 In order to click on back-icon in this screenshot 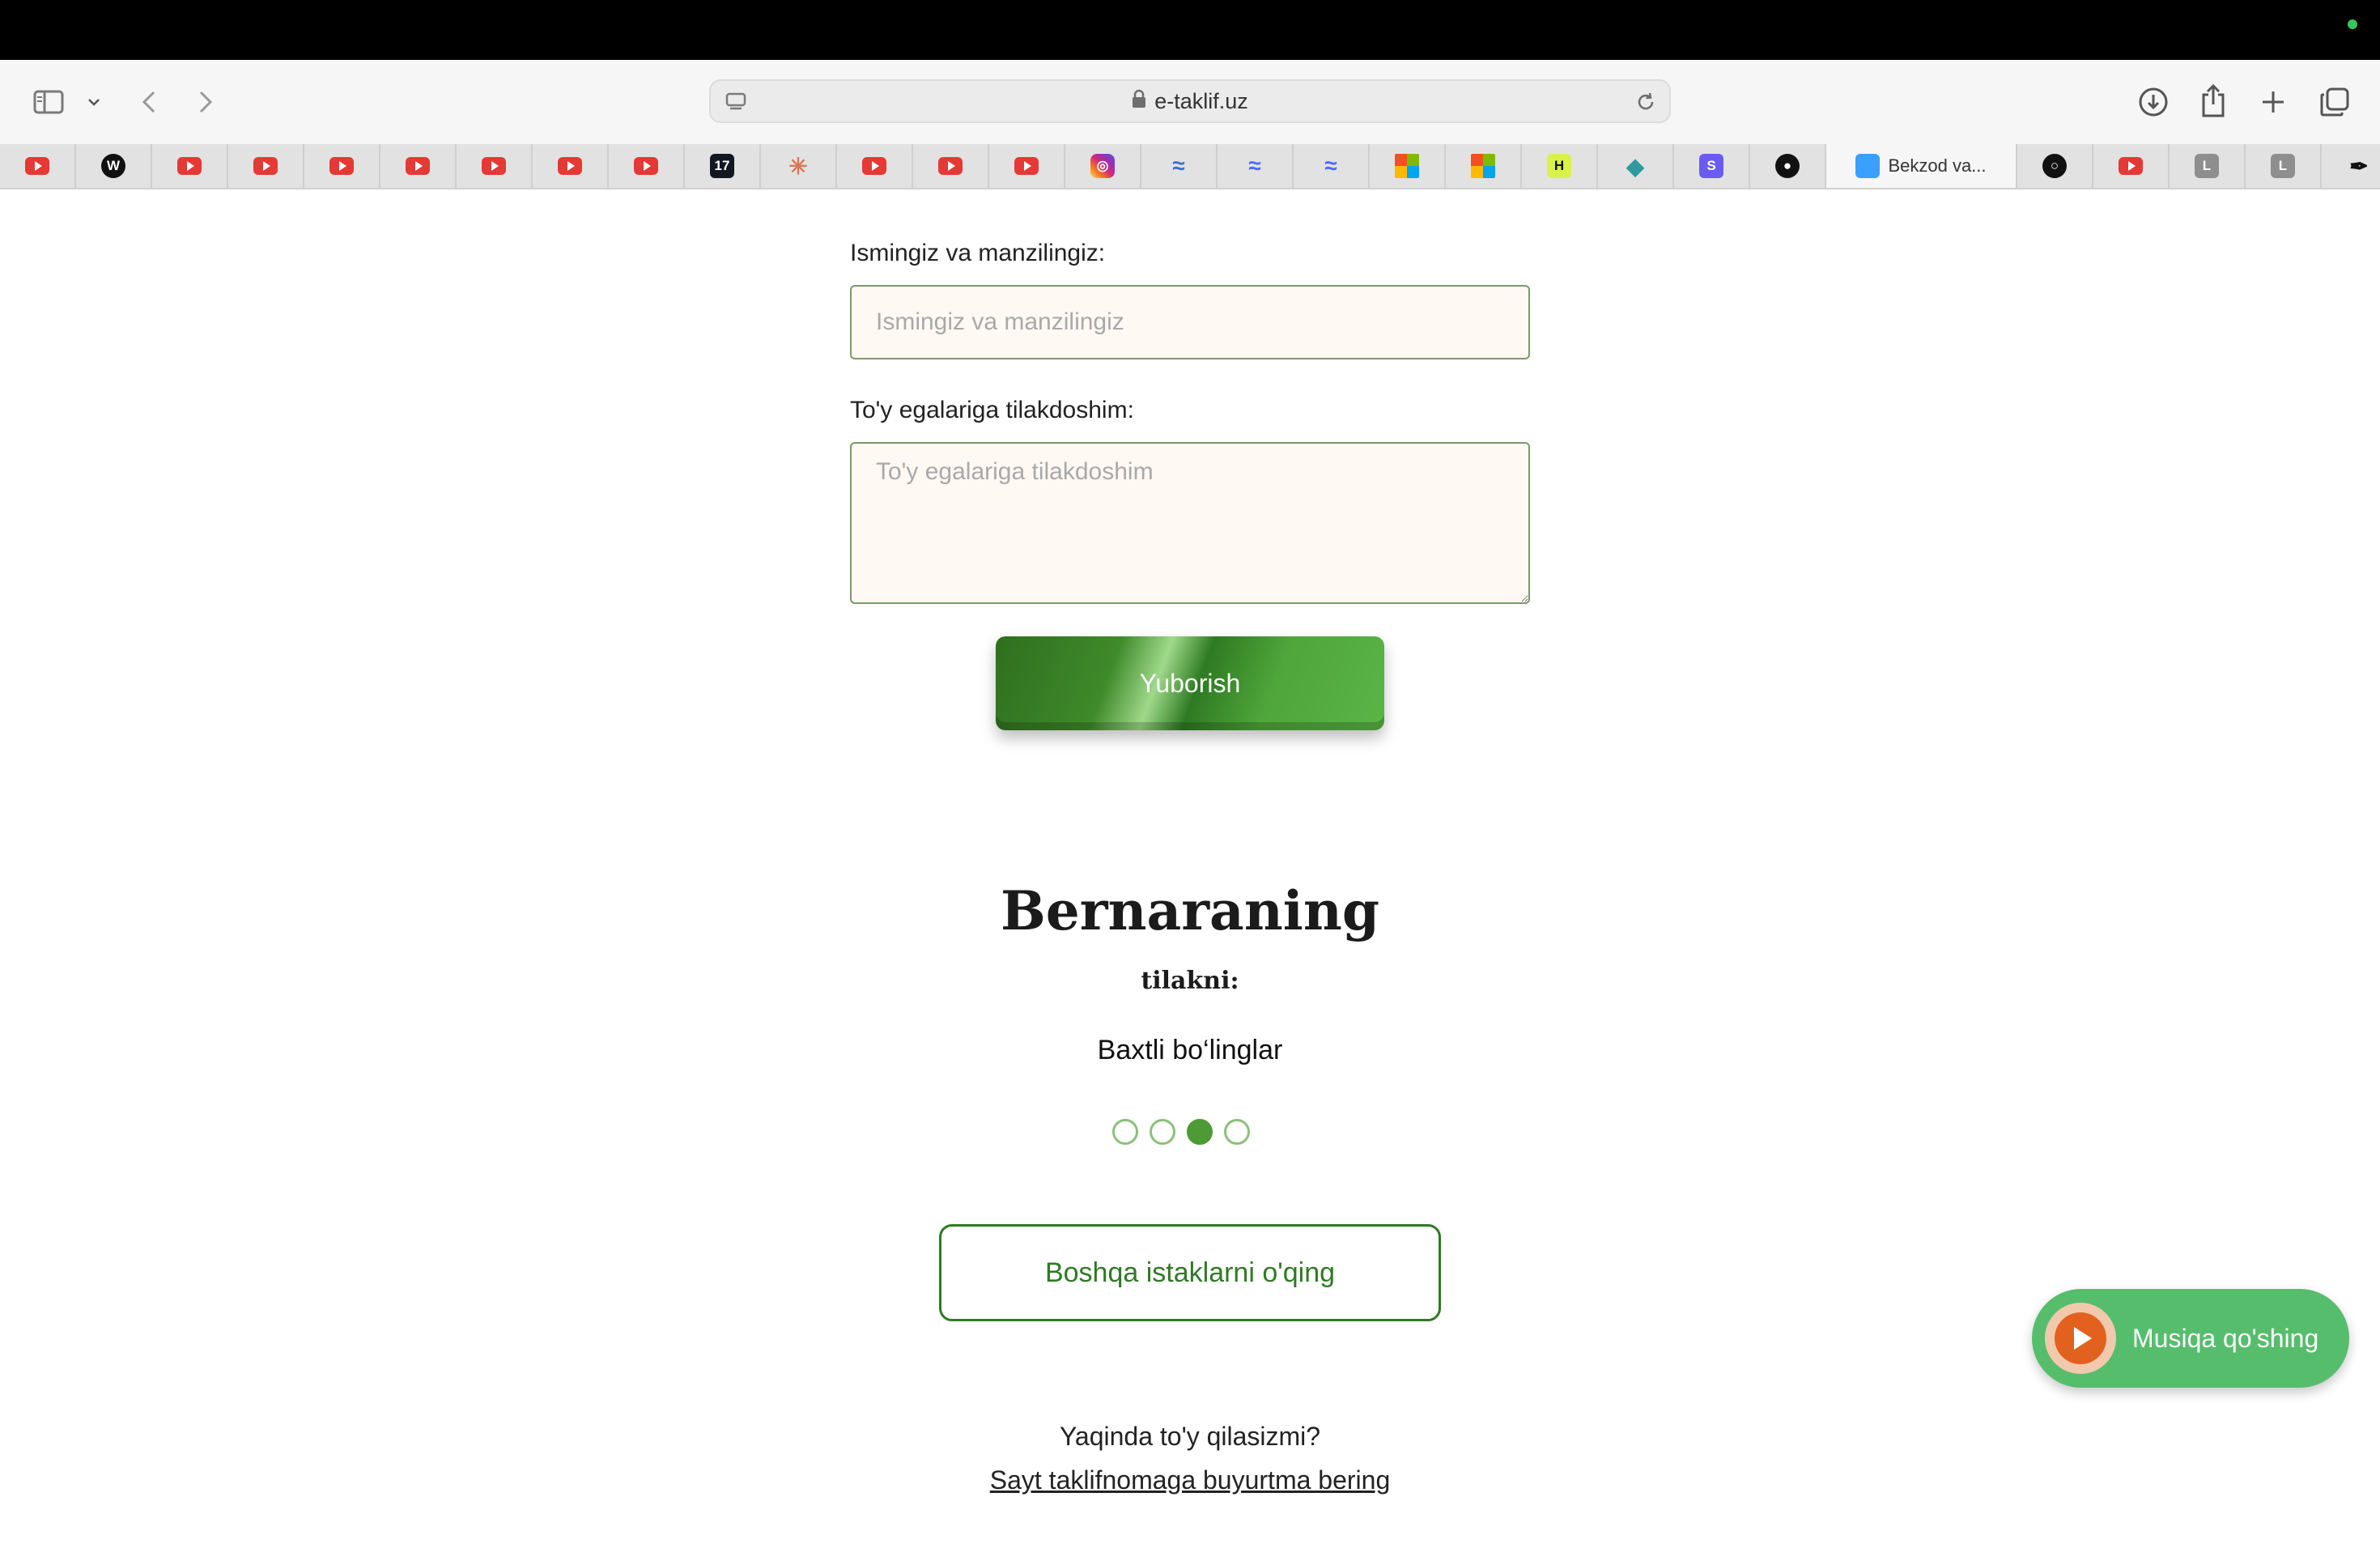, I will do `click(149, 102)`.